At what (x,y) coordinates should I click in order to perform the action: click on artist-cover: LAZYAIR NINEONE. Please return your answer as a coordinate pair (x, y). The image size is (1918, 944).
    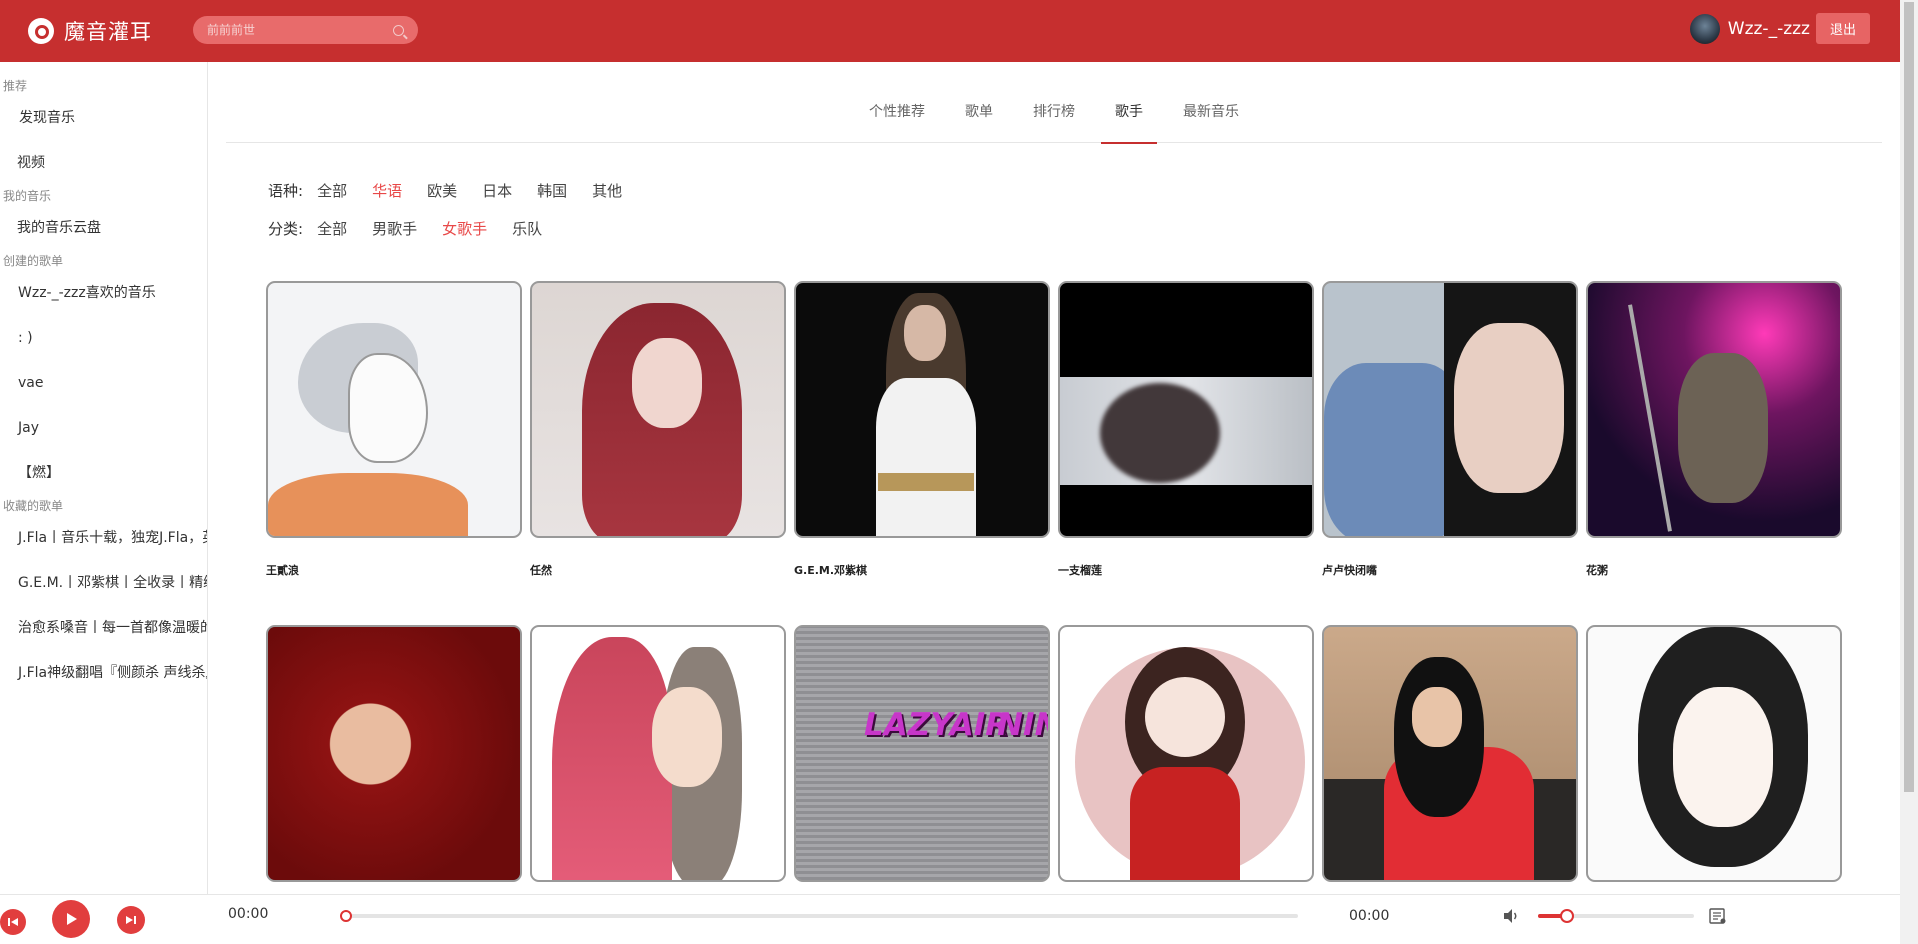
    Looking at the image, I should click on (922, 753).